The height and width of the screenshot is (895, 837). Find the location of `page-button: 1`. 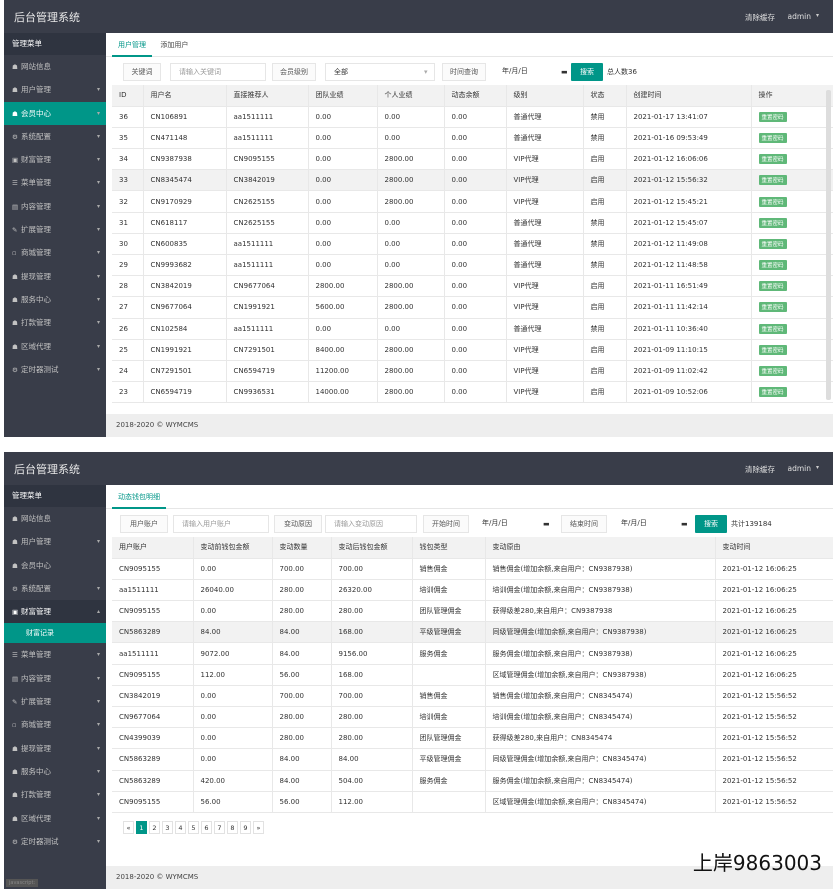

page-button: 1 is located at coordinates (141, 827).